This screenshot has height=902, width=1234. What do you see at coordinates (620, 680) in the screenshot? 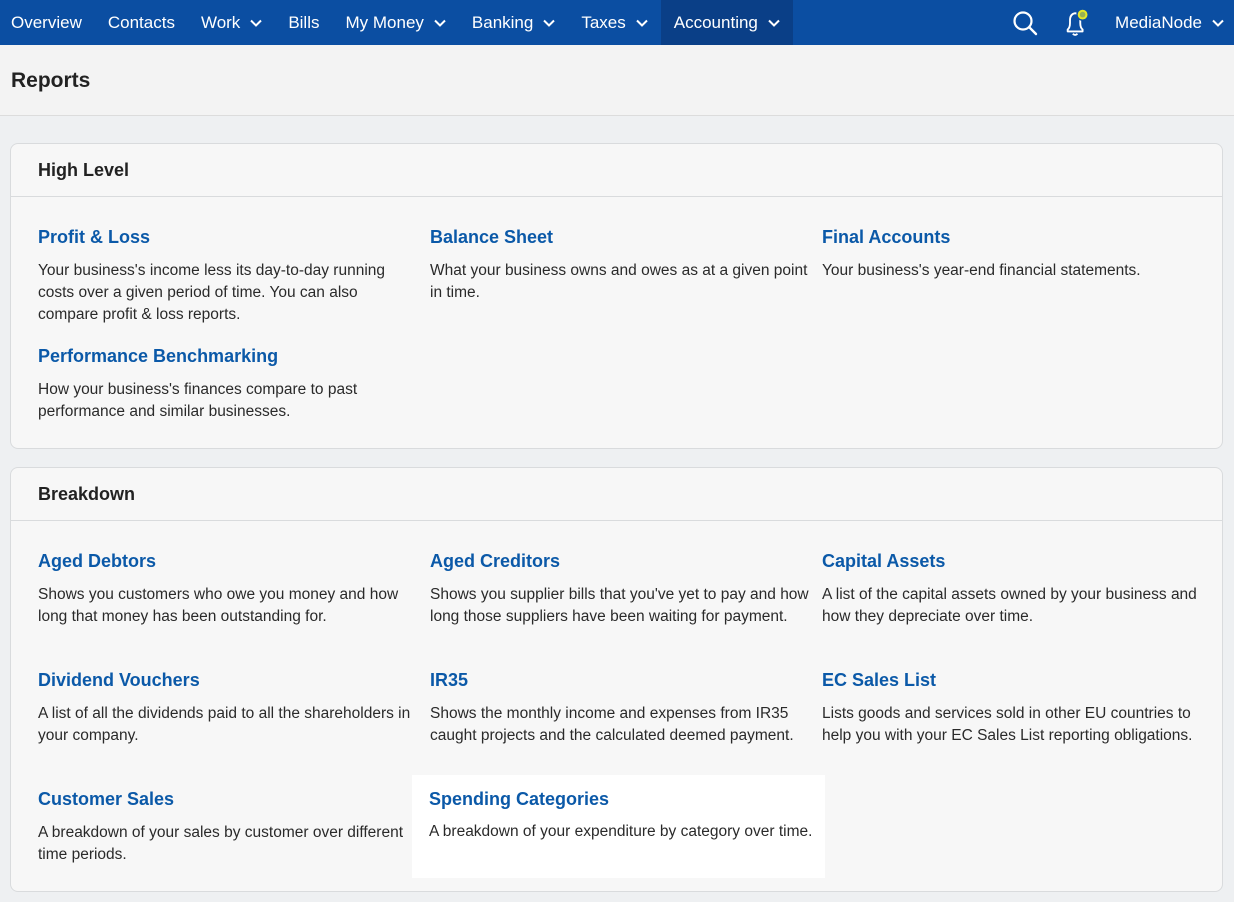
I see `report-link: IR35` at bounding box center [620, 680].